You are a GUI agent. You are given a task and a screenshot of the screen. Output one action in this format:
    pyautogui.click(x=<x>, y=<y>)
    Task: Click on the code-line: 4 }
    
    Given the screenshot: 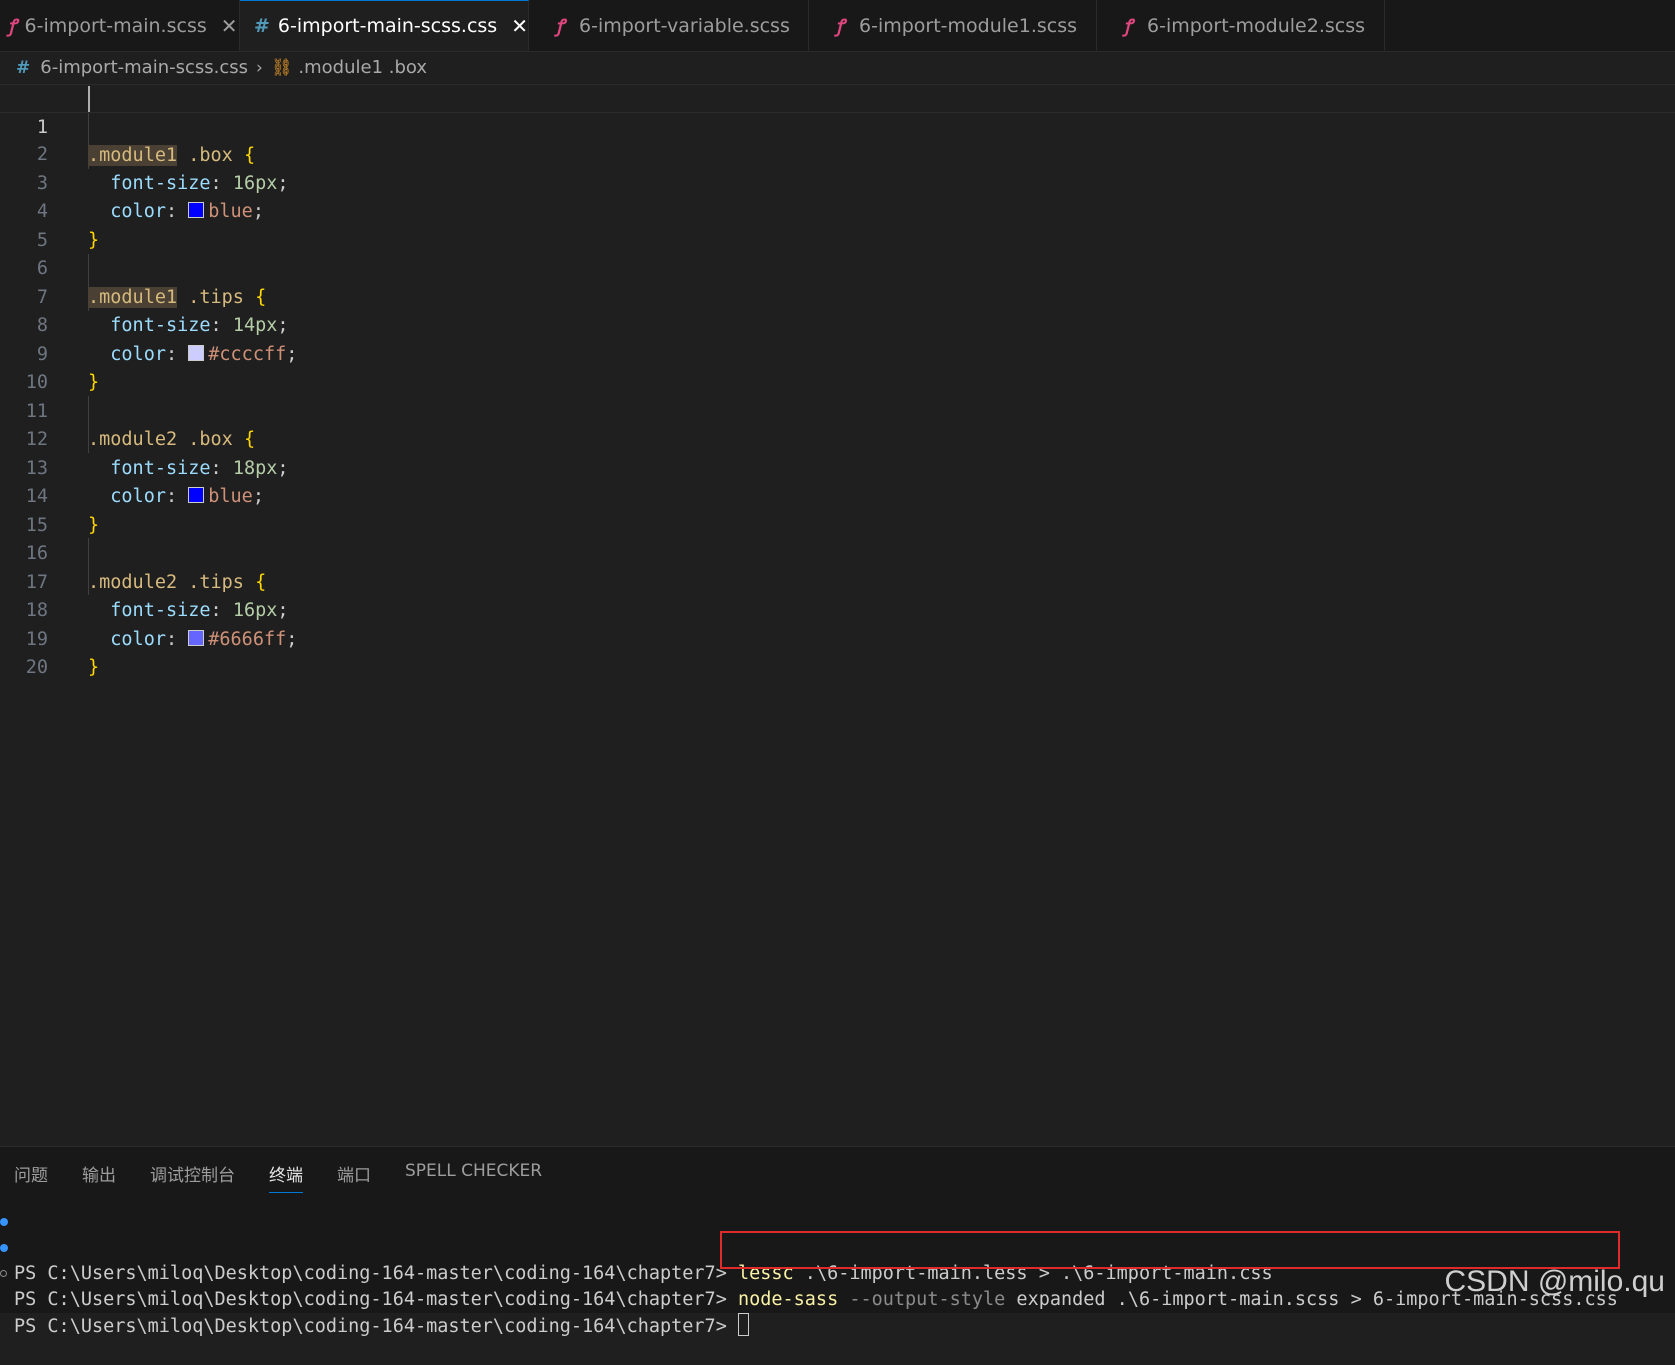 What is the action you would take?
    pyautogui.click(x=837, y=210)
    